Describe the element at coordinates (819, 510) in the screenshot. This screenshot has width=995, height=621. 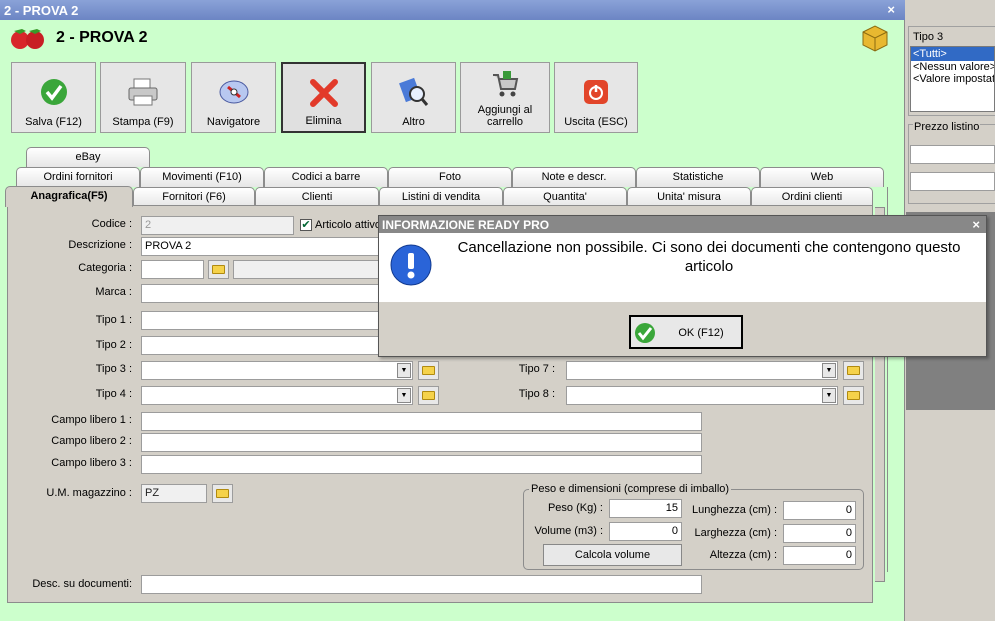
I see `lunghezza-field: 0` at that location.